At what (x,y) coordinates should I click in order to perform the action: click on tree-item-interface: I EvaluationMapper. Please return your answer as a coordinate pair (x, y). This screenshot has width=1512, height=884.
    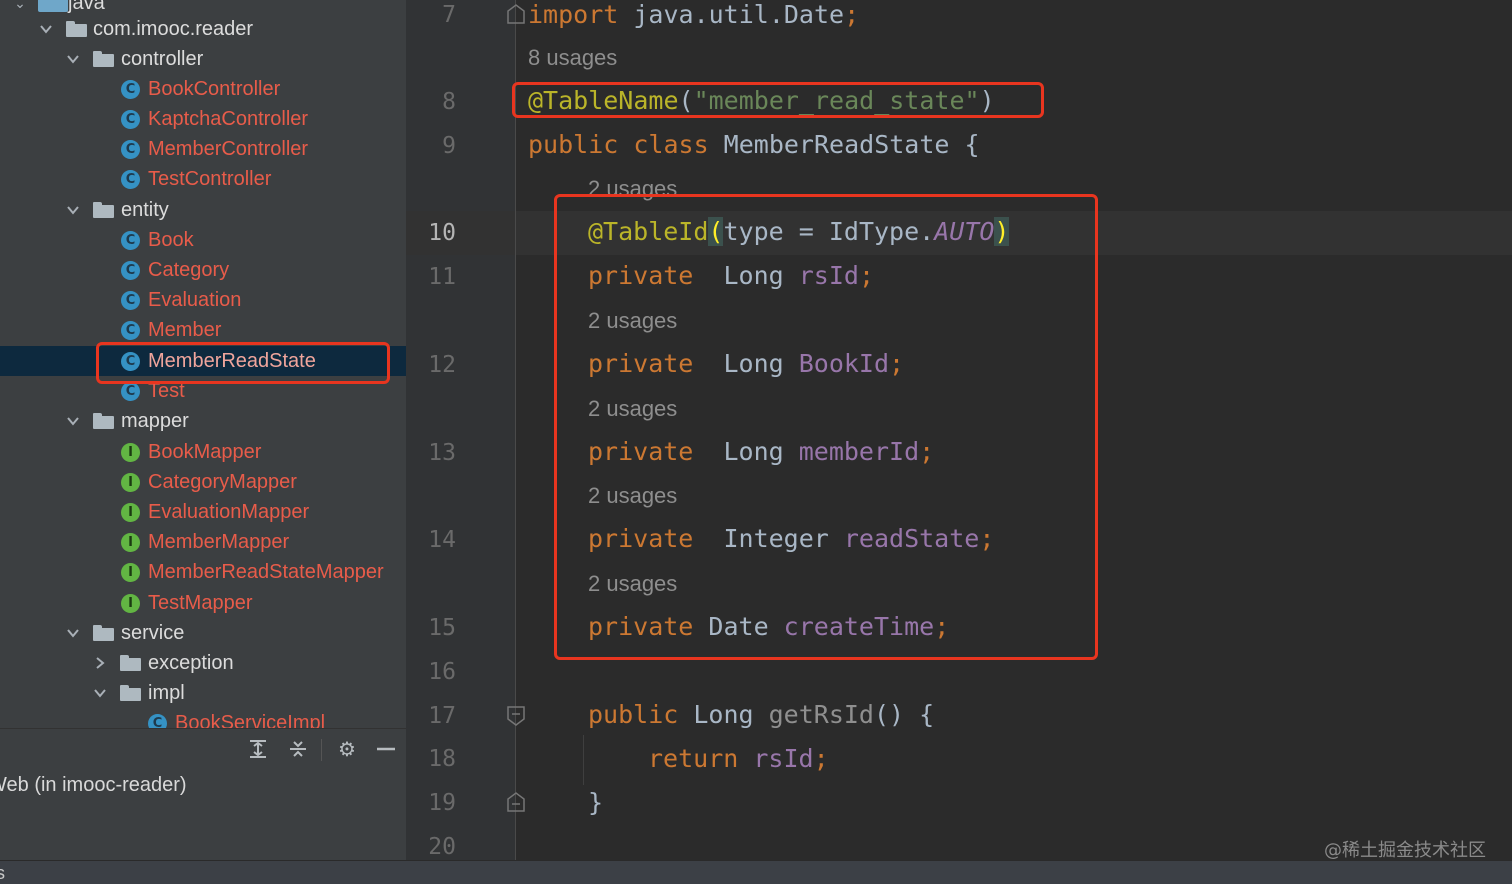
    Looking at the image, I should click on (203, 512).